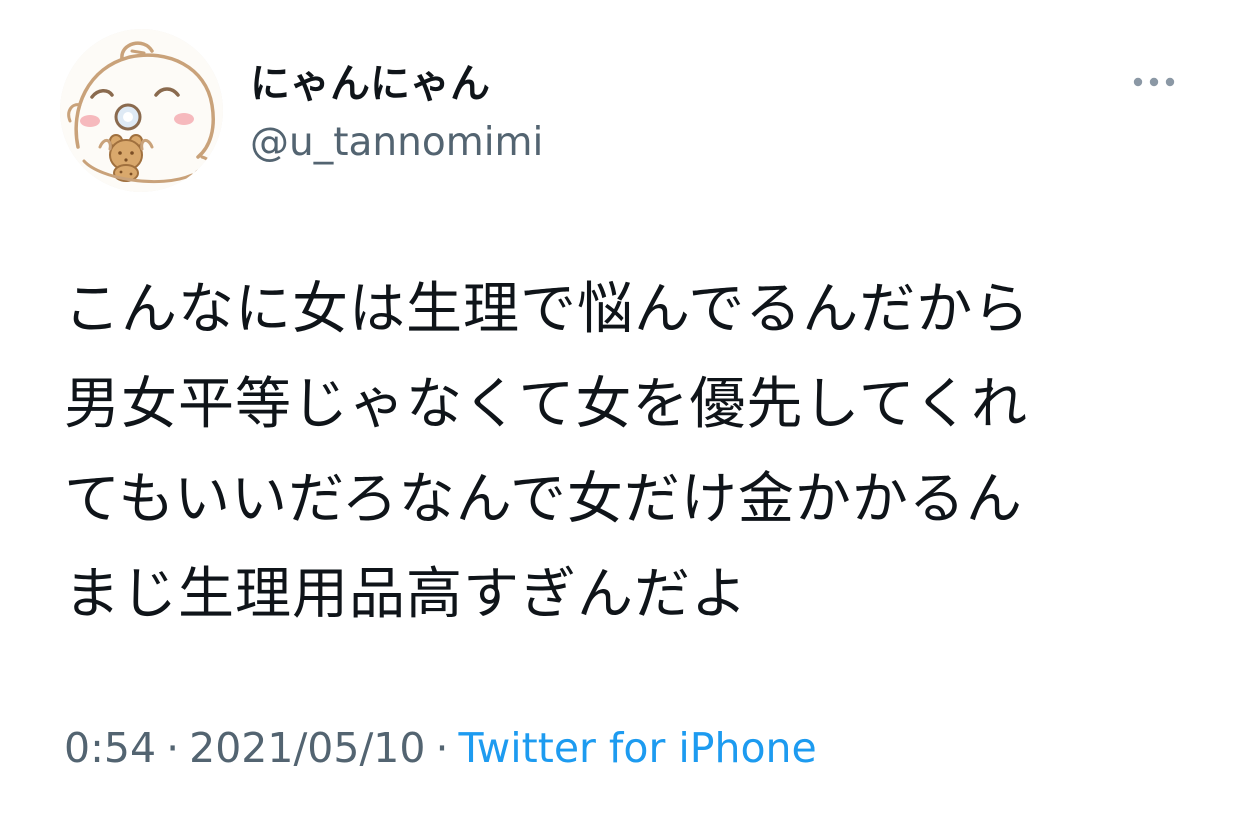 The height and width of the screenshot is (814, 1241). I want to click on bear-avatar-icon, so click(141, 110).